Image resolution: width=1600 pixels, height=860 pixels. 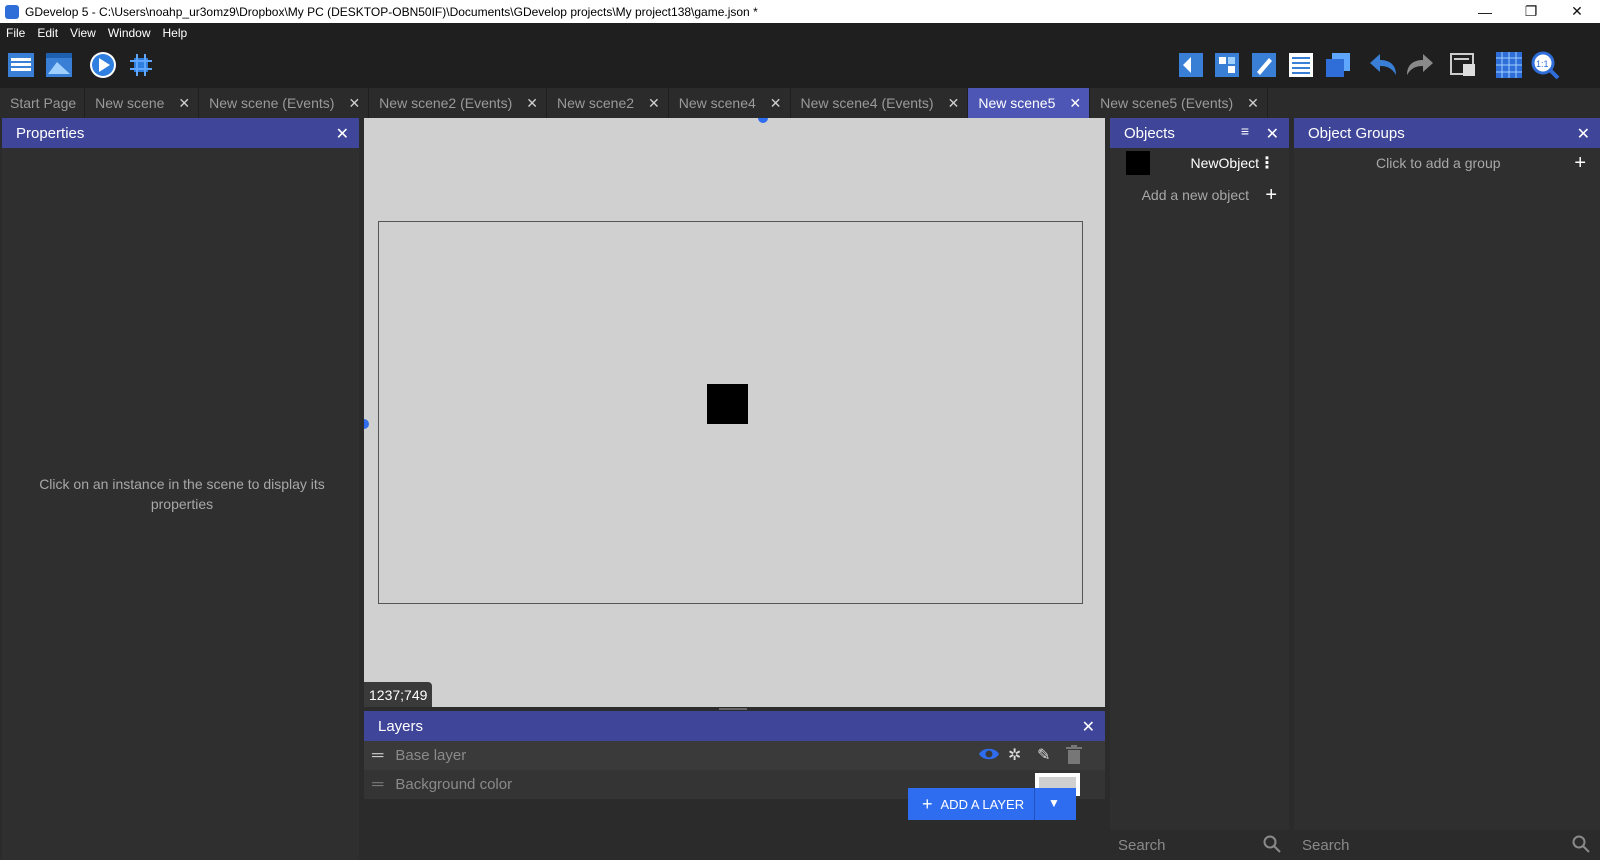 I want to click on tab-new-scene2-events: New scene2 (Events) ✕, so click(x=458, y=103).